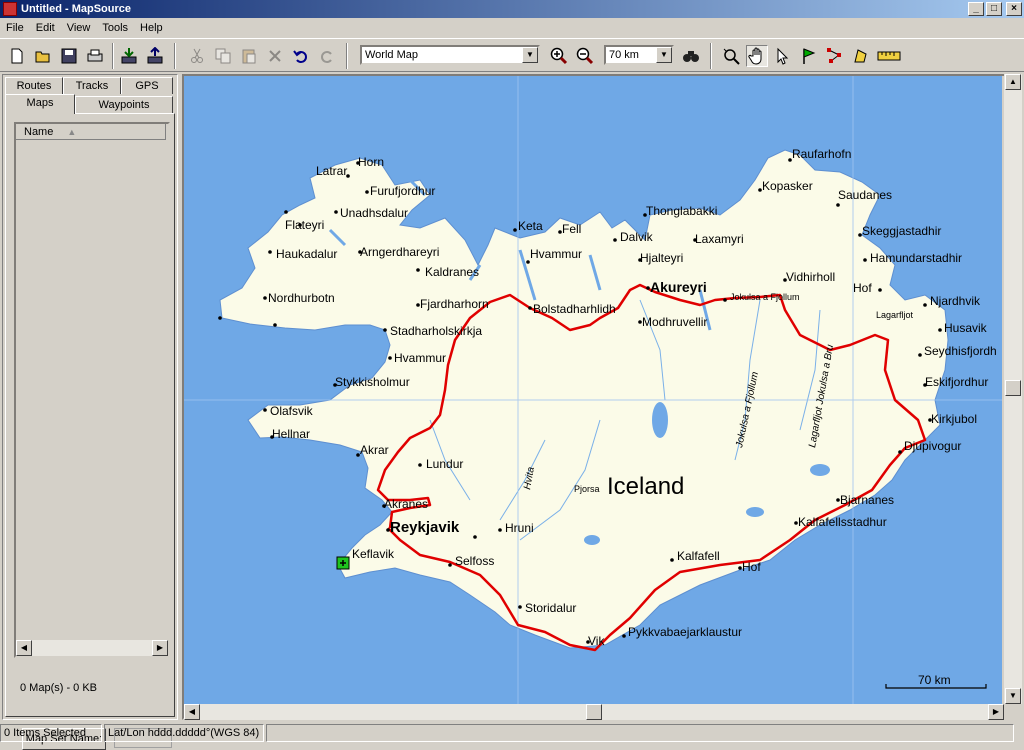 The height and width of the screenshot is (750, 1024). I want to click on coordinate-format-status: Lat/Lon hddd.ddddd°(WGS 84), so click(184, 733).